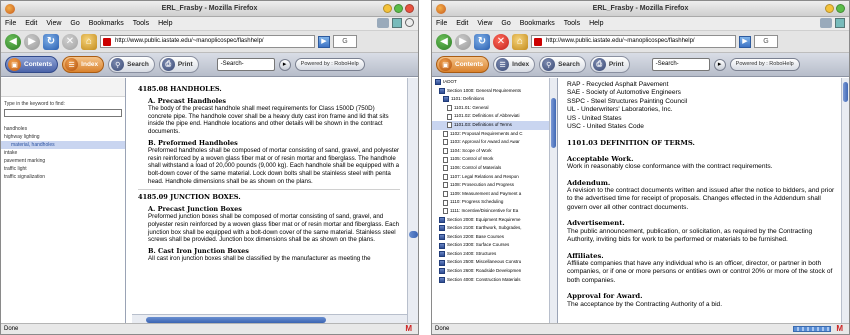  Describe the element at coordinates (442, 219) in the screenshot. I see `book-icon` at that location.